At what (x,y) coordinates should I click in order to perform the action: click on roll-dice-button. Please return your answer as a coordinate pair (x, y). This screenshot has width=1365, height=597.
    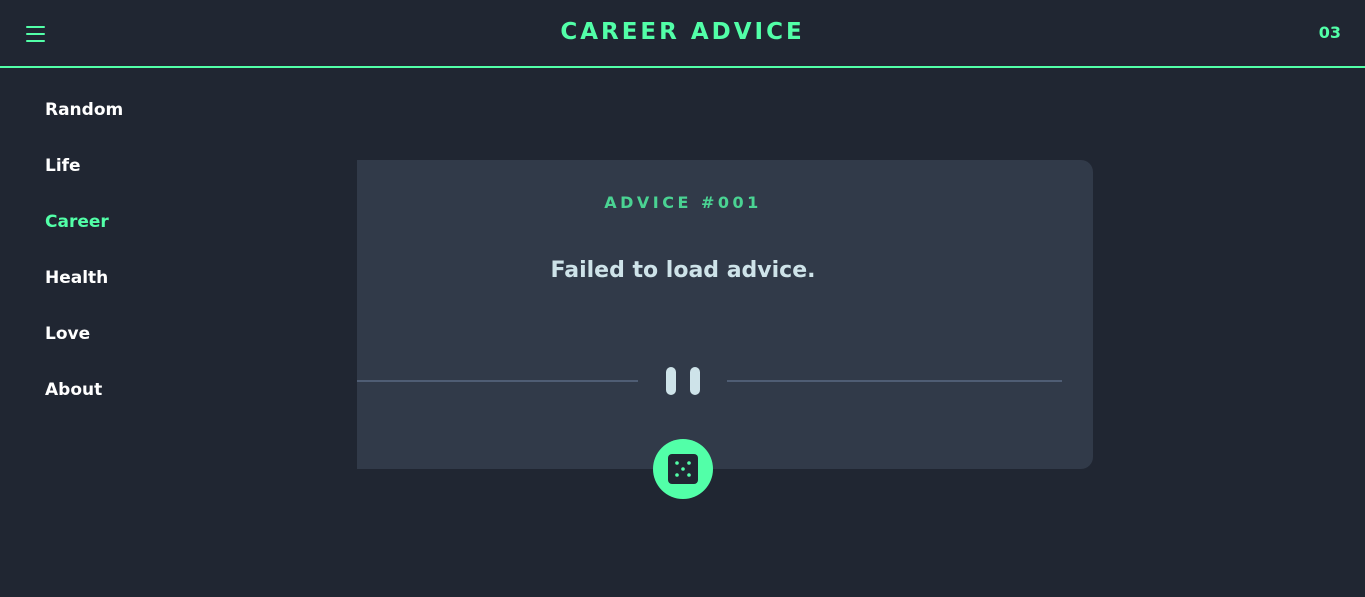
    Looking at the image, I should click on (683, 469).